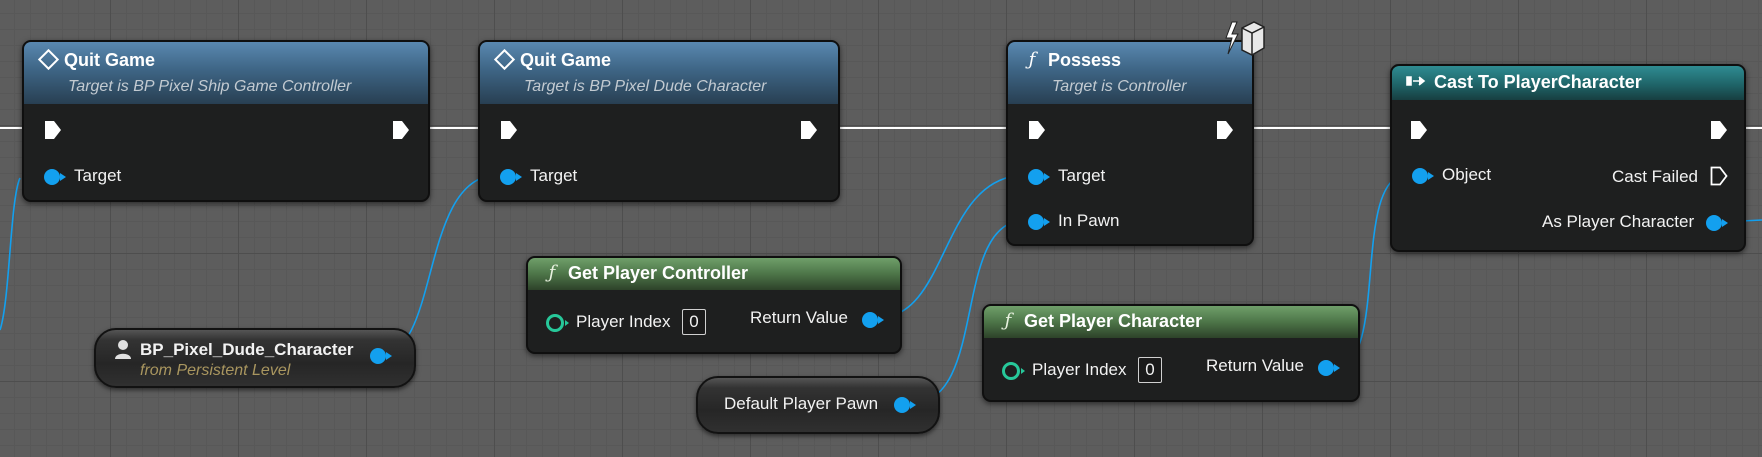 This screenshot has width=1762, height=457. I want to click on node-subtitle: Target is BP Pixel Dude Character, so click(645, 86).